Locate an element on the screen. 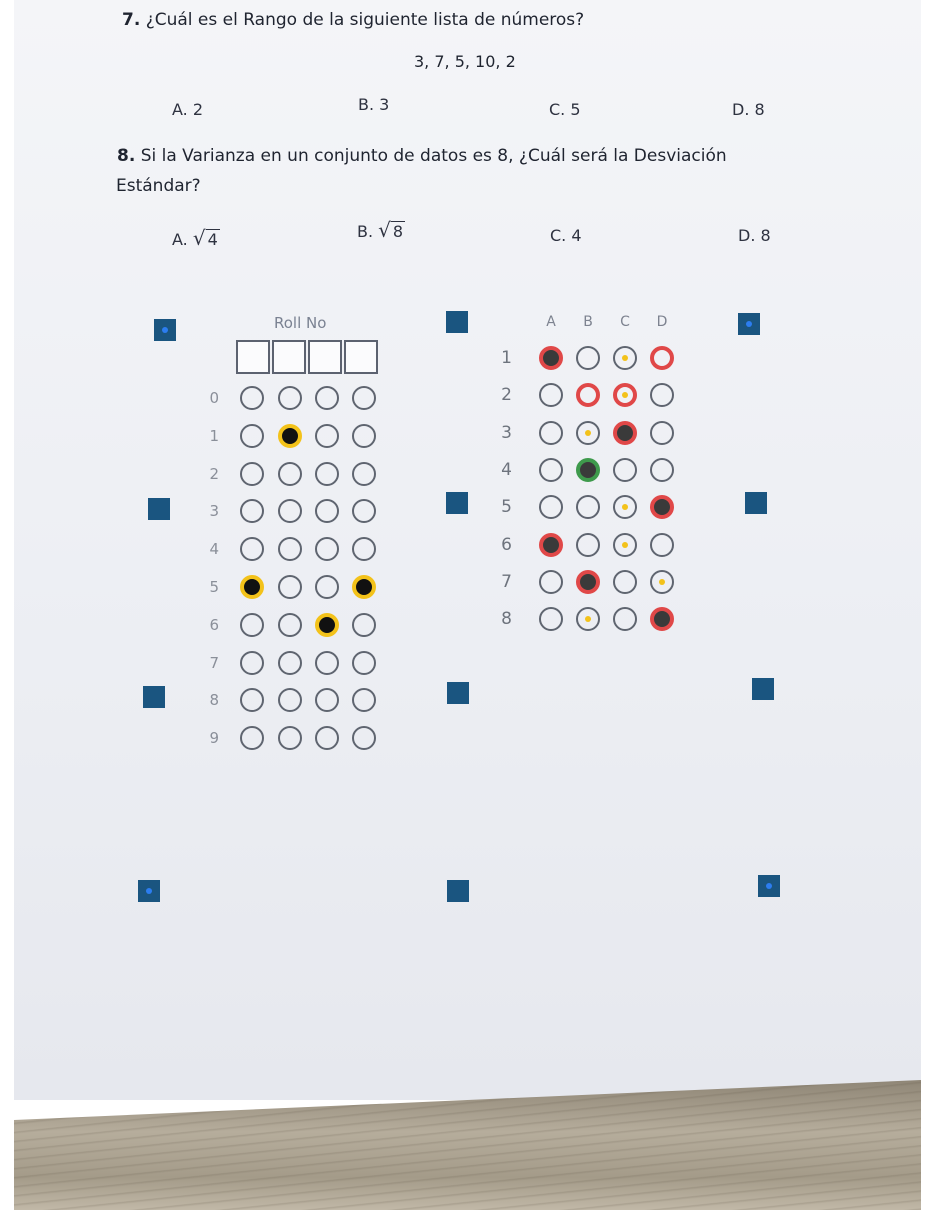 The width and height of the screenshot is (935, 1210). question-8-number: 8. is located at coordinates (126, 156).